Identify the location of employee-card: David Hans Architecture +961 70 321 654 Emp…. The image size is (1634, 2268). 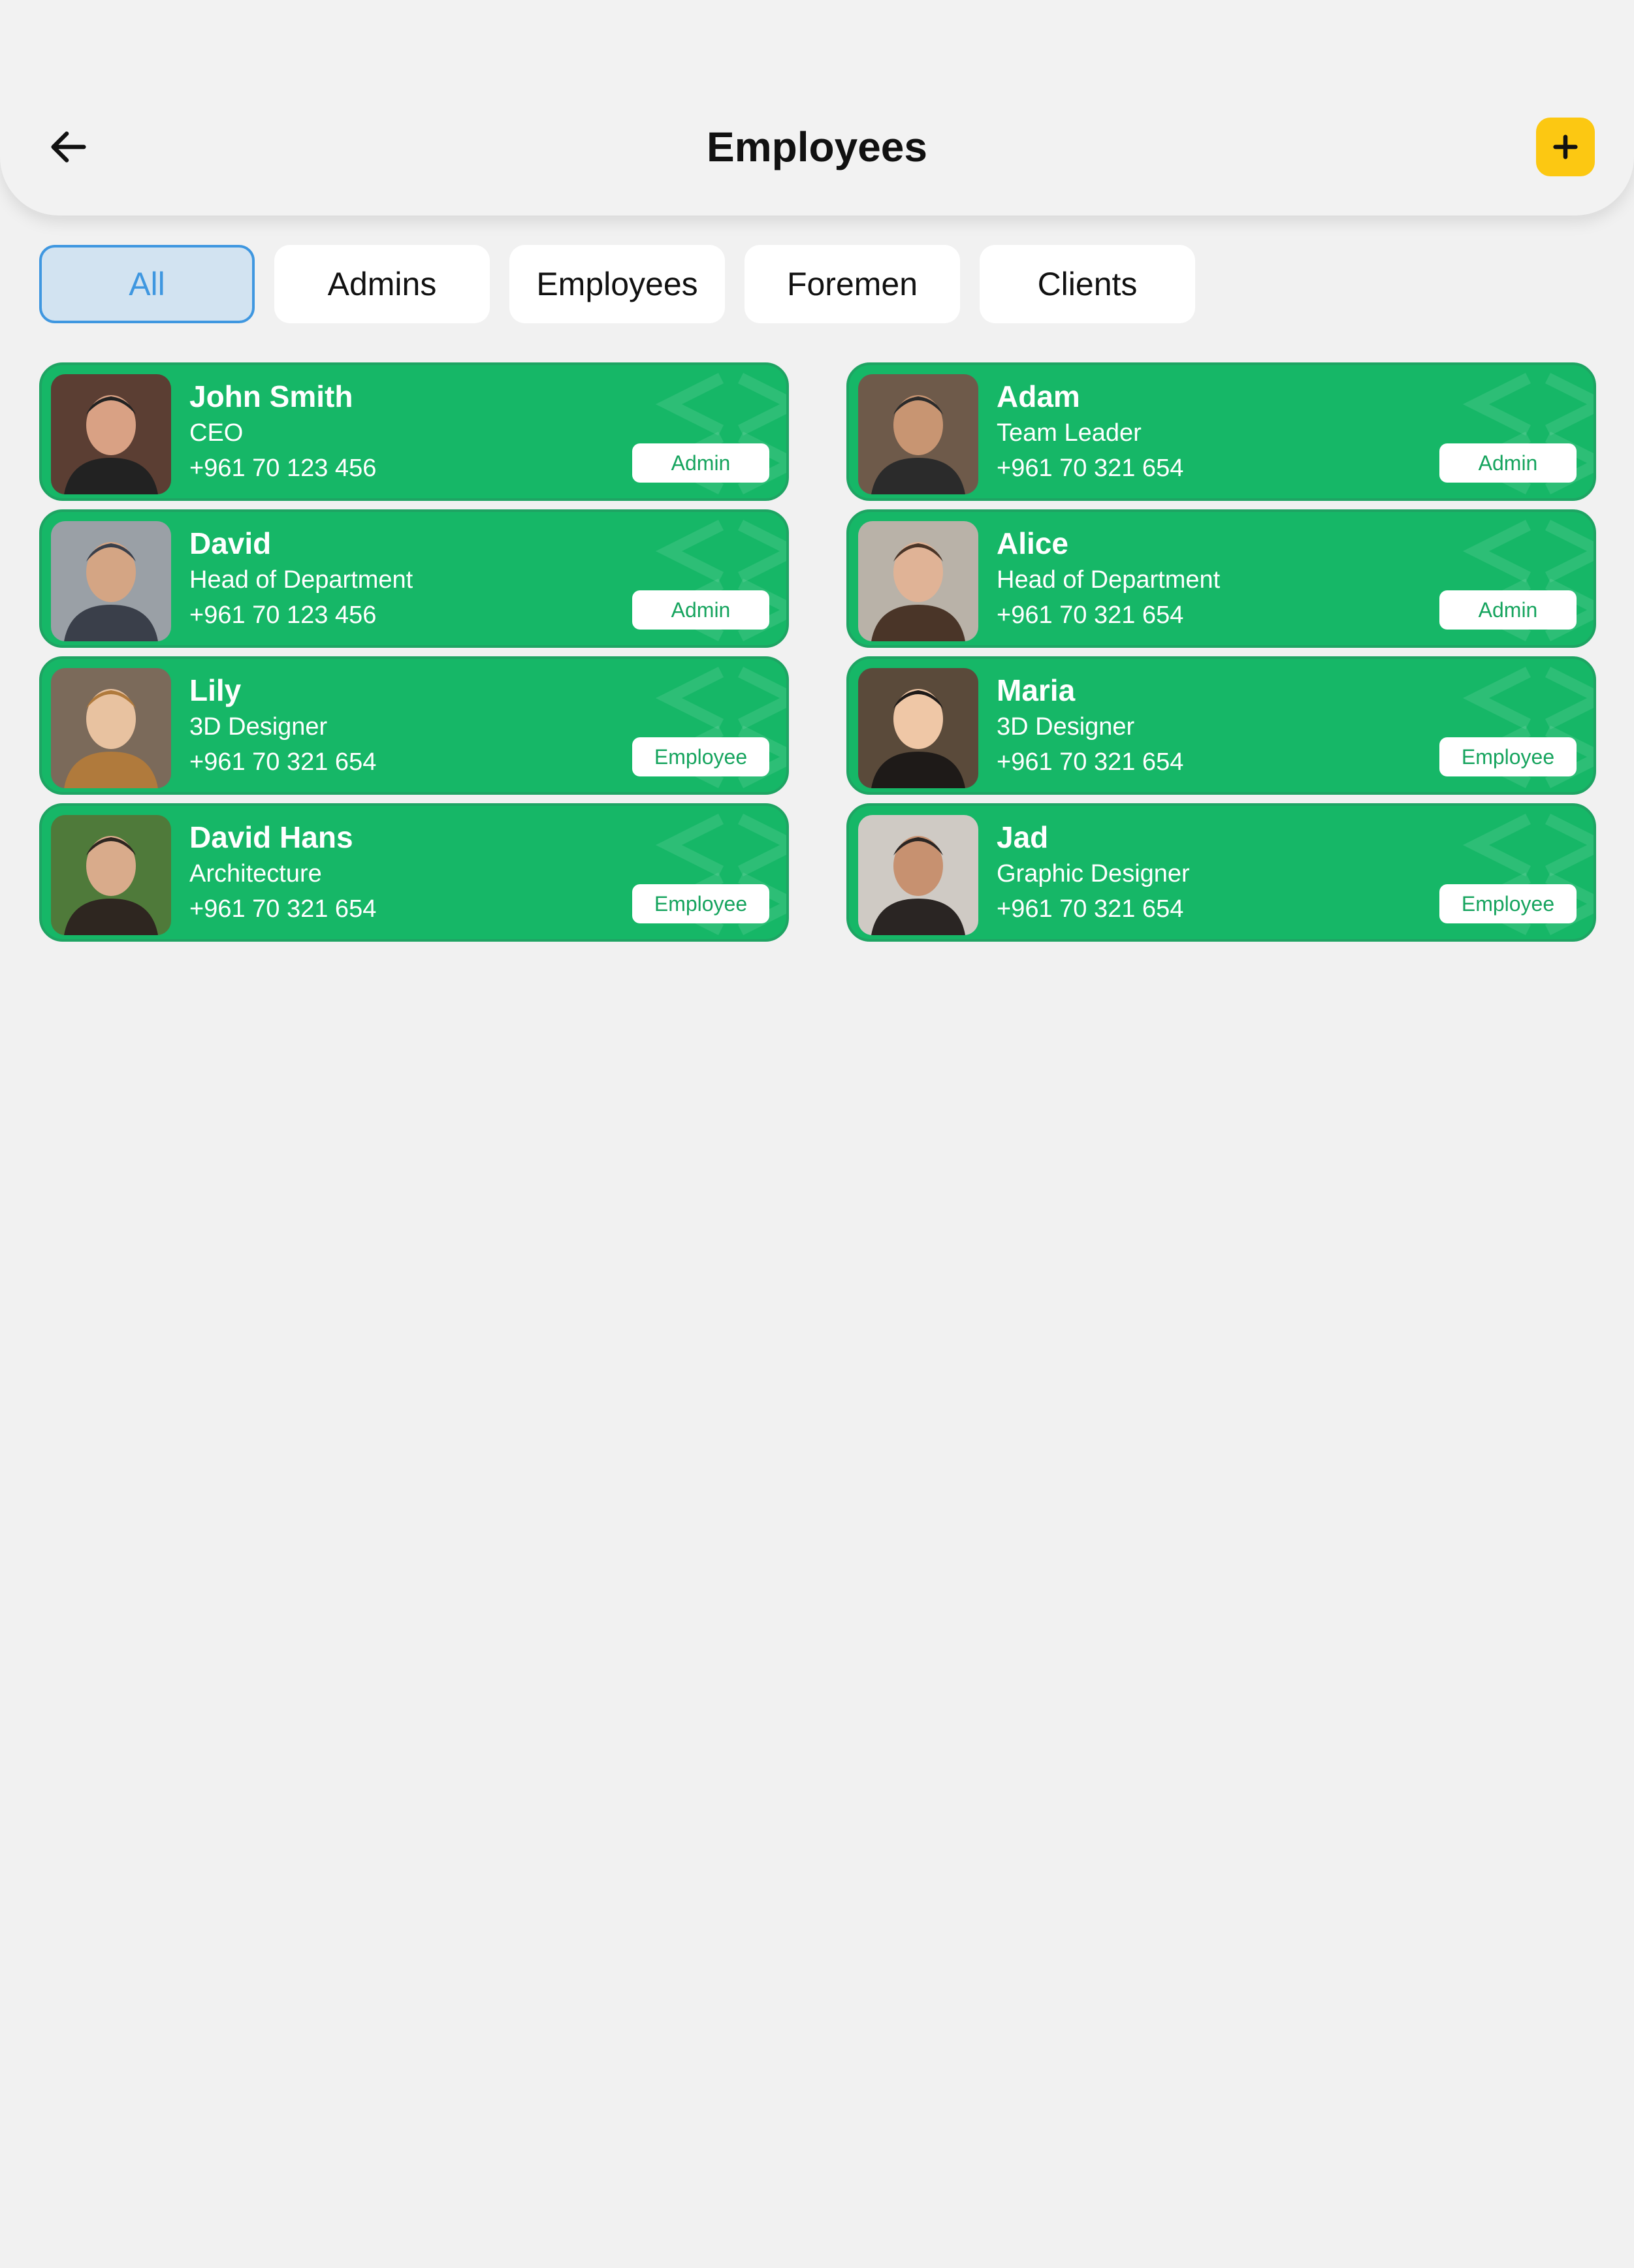
(414, 872).